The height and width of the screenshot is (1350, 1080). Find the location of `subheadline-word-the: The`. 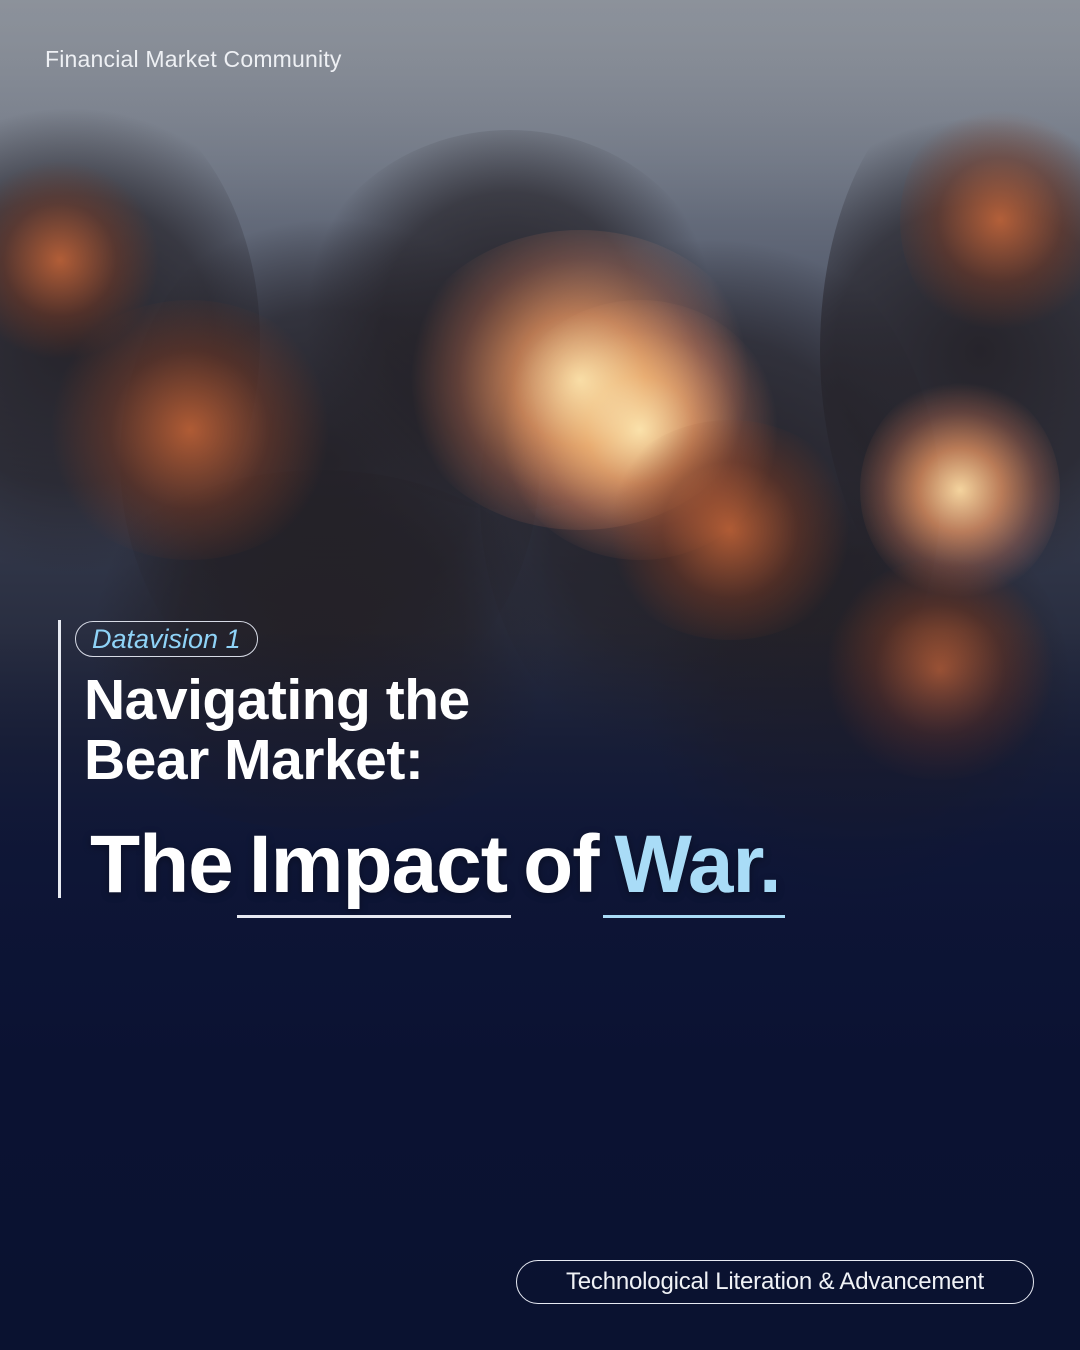

subheadline-word-the: The is located at coordinates (162, 864).